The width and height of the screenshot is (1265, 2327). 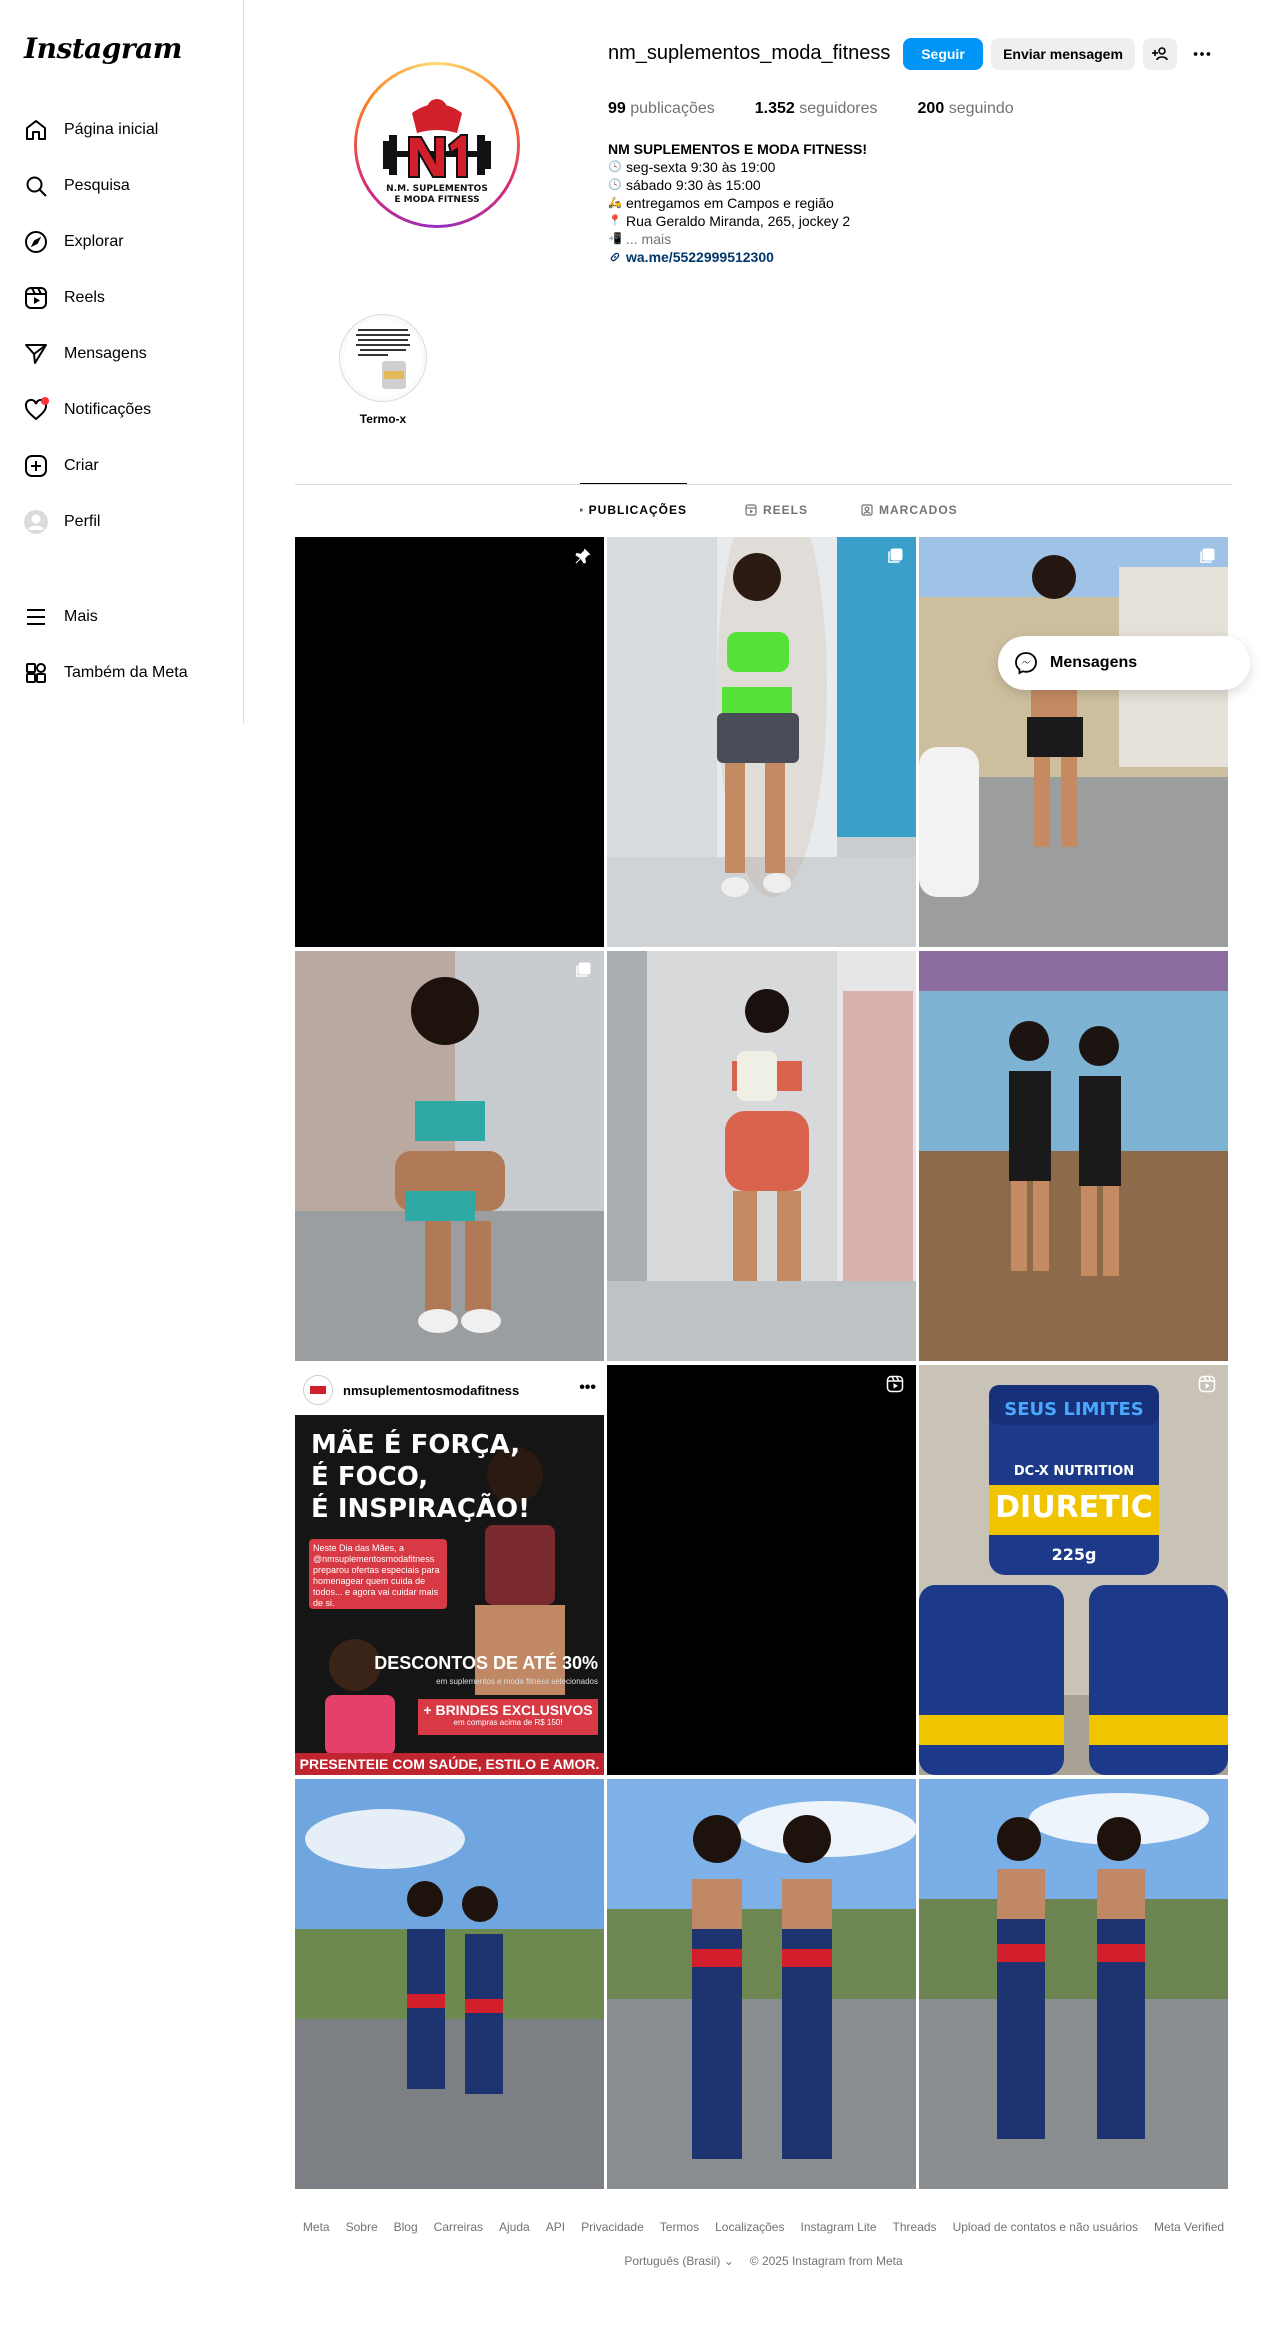 I want to click on sidebar-item-label: Reels, so click(x=84, y=297).